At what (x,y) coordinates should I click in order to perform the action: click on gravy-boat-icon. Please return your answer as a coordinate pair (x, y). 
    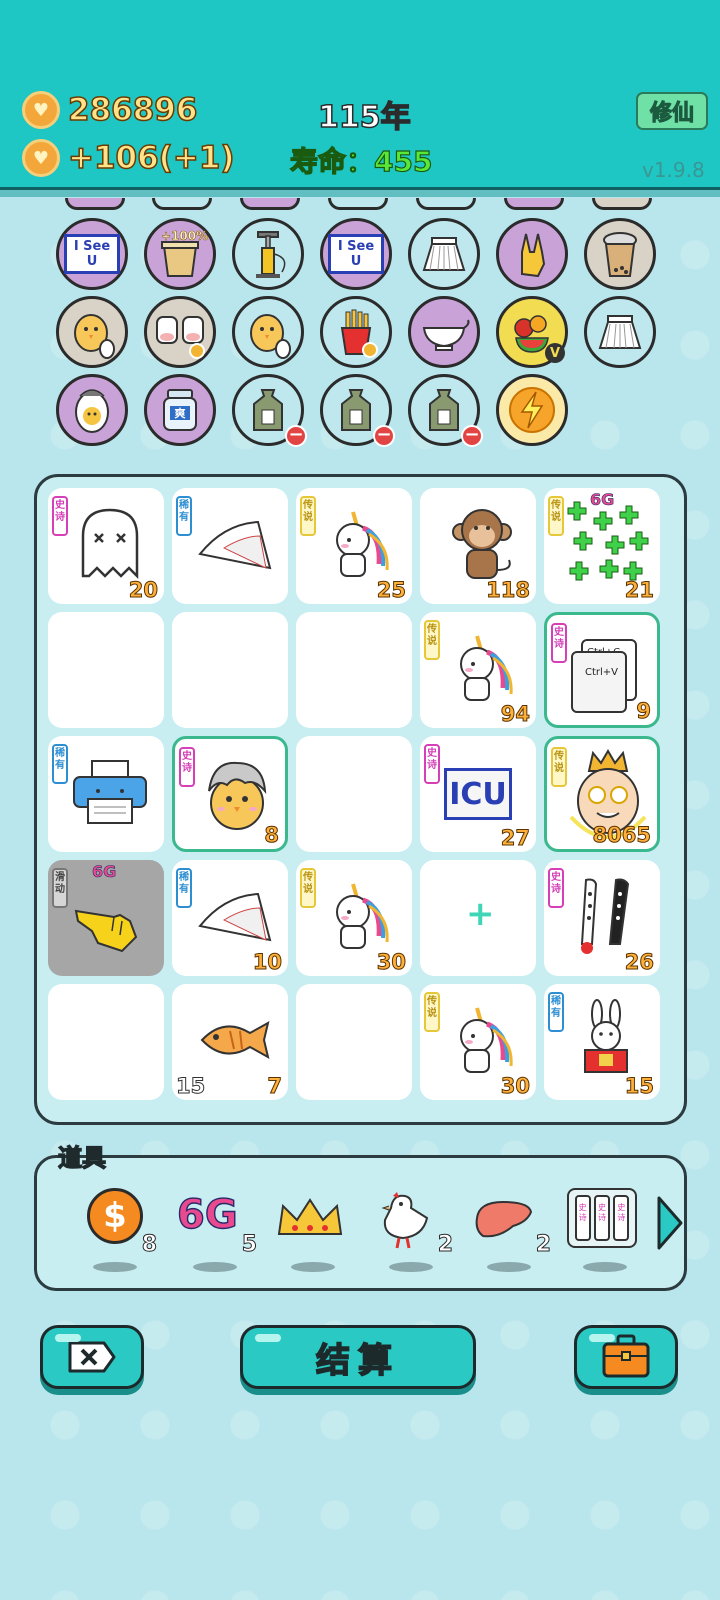
    Looking at the image, I should click on (446, 335).